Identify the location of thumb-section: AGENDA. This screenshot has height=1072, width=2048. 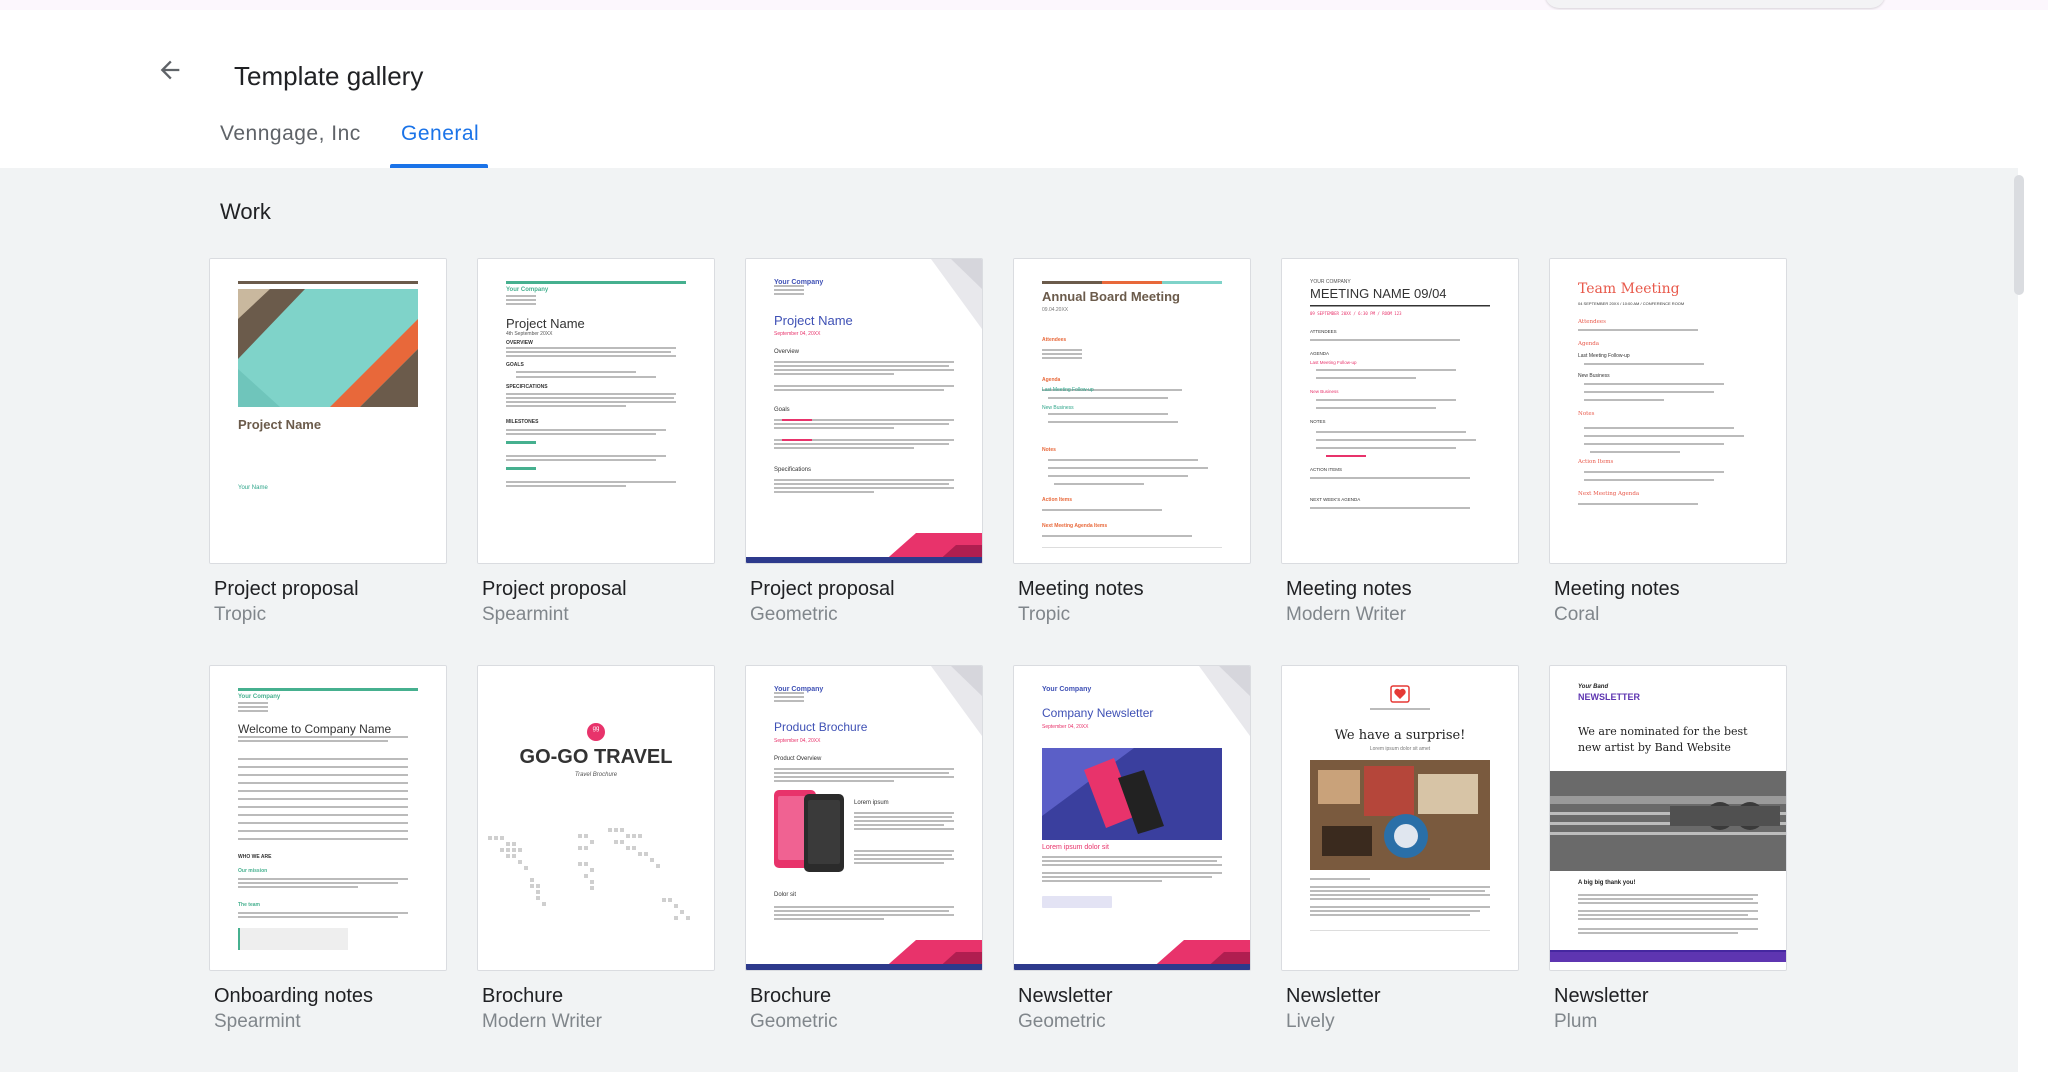
(1320, 353).